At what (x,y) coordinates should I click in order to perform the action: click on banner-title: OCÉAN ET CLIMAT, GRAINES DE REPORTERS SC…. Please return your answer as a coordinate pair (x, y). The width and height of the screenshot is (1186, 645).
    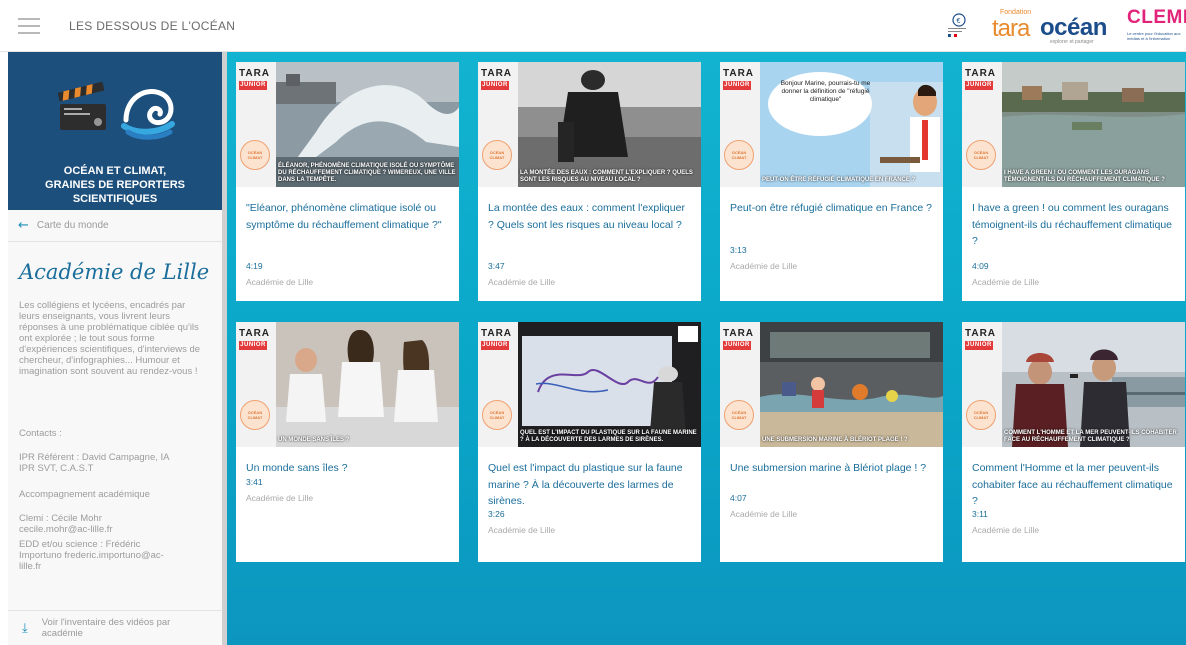
    Looking at the image, I should click on (115, 185).